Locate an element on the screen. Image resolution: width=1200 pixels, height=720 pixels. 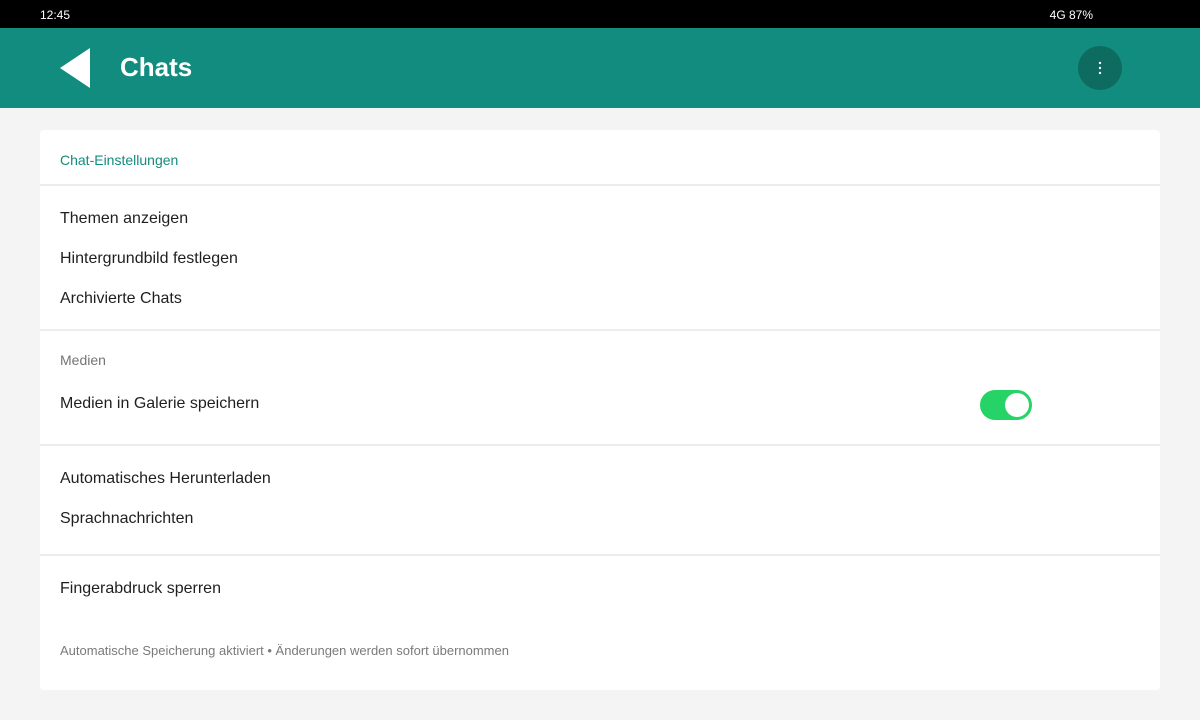
settings-item-voice-messages: Sprachnachrichten is located at coordinates (126, 519).